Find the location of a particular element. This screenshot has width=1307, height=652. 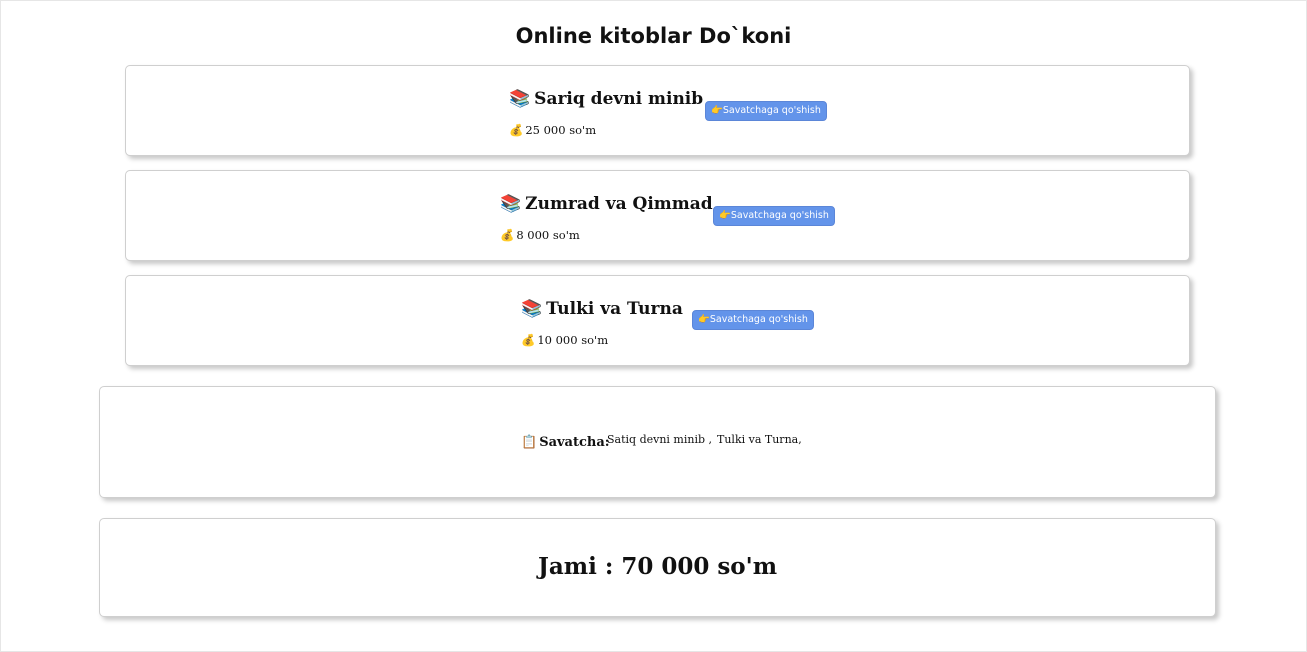

book-title: 📚 Sariq devni minib is located at coordinates (606, 99).